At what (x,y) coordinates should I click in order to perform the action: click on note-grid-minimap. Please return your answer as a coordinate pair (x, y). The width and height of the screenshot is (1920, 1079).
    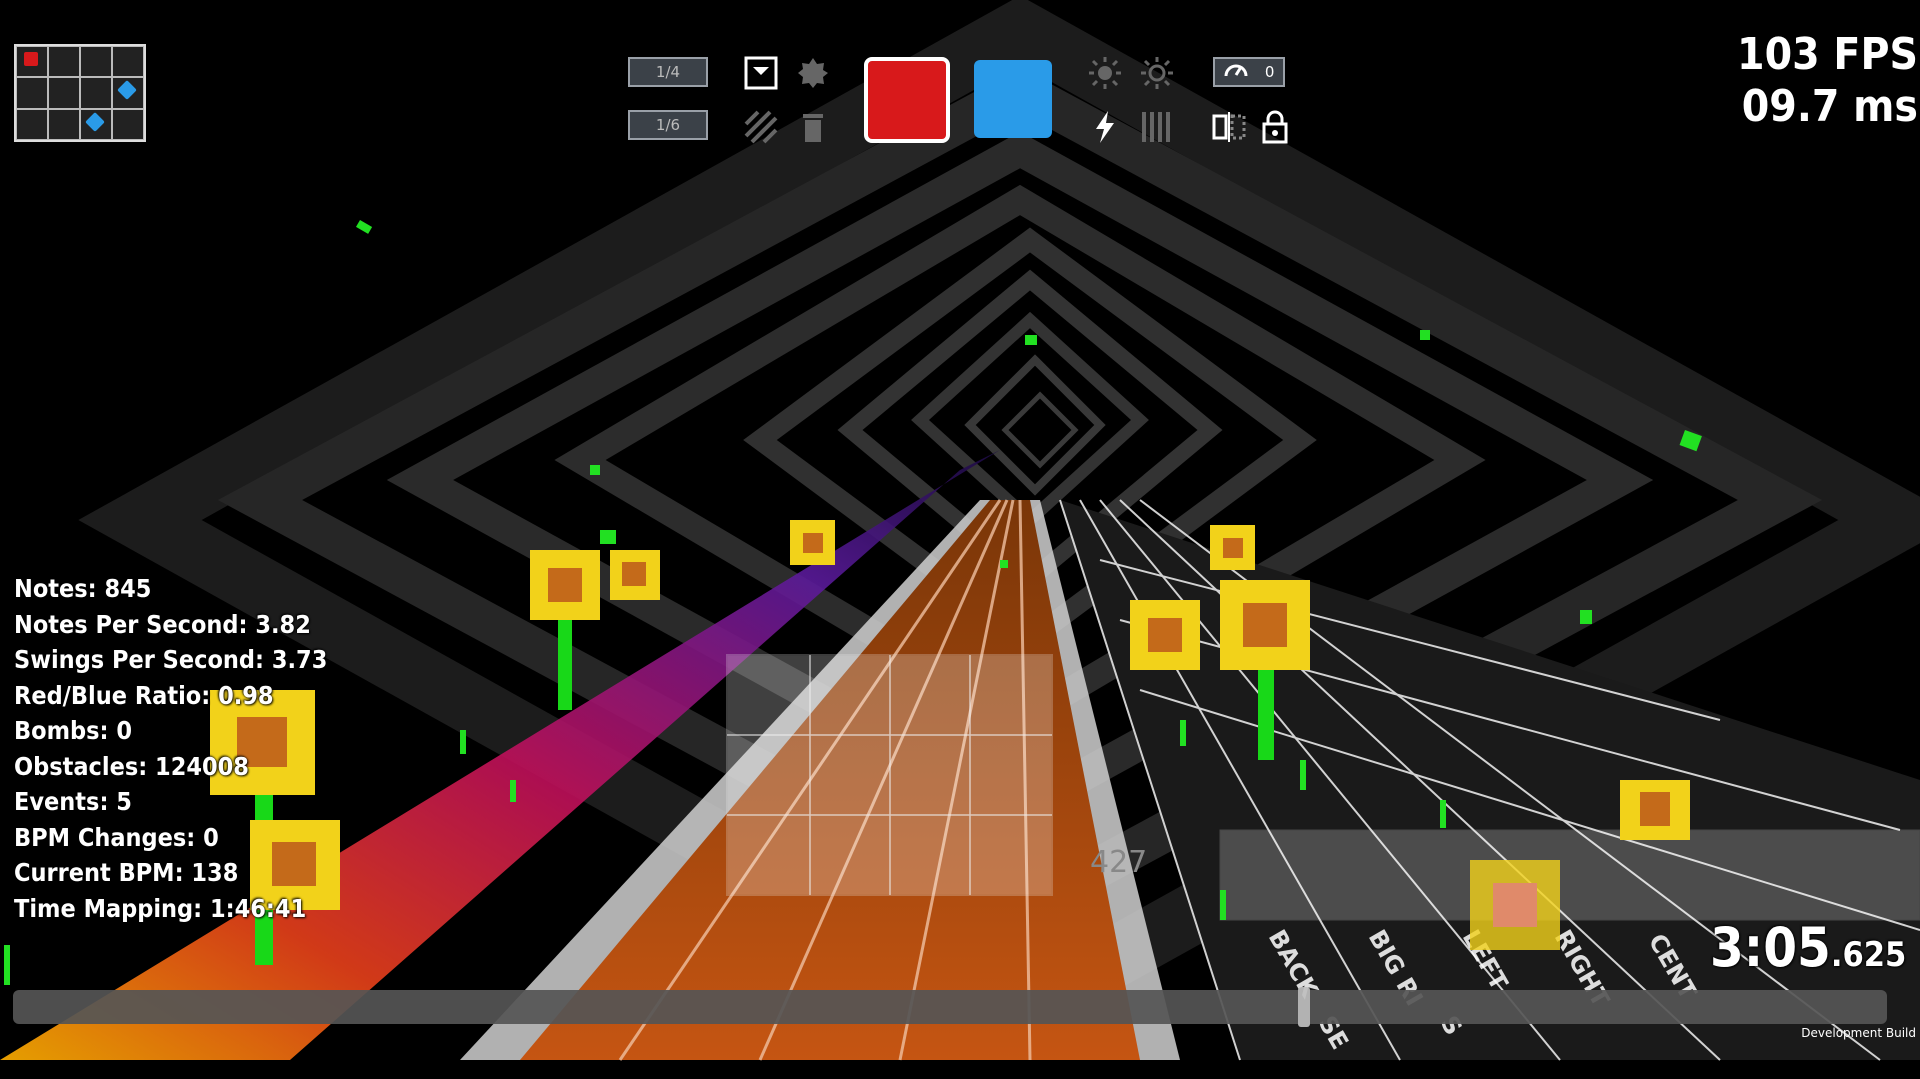
    Looking at the image, I should click on (80, 93).